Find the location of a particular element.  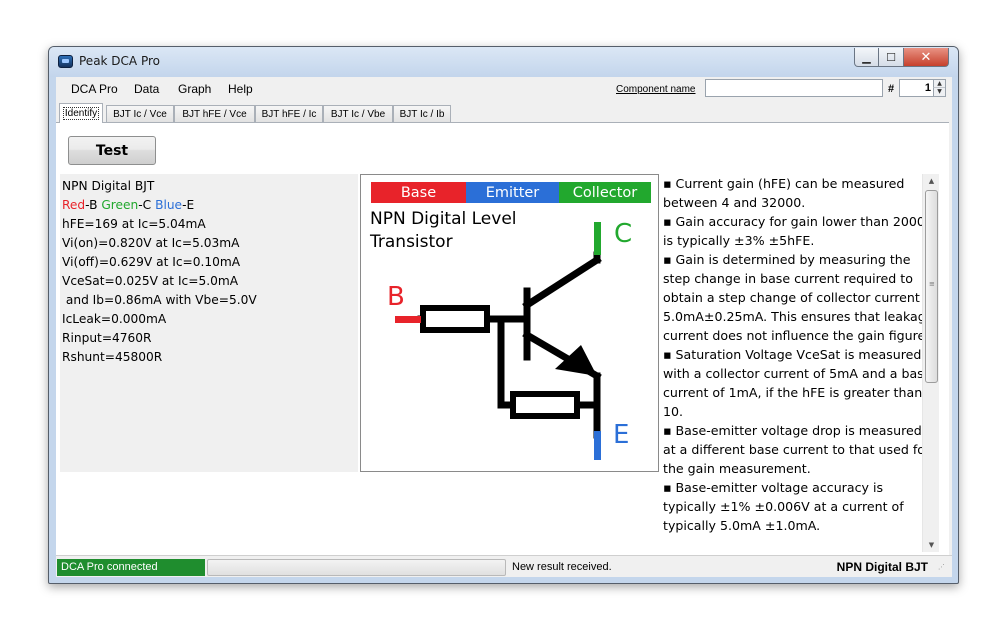

label-c: C is located at coordinates (623, 234).